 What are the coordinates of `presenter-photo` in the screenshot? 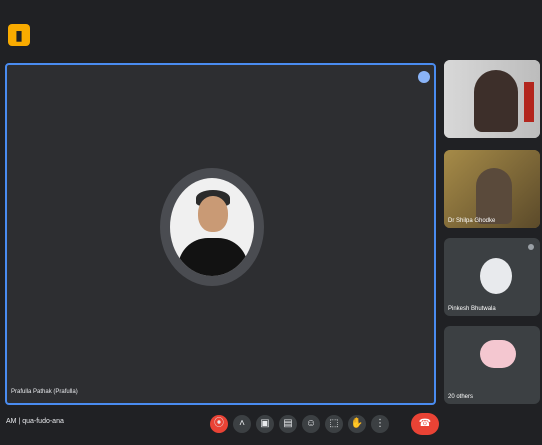 It's located at (212, 227).